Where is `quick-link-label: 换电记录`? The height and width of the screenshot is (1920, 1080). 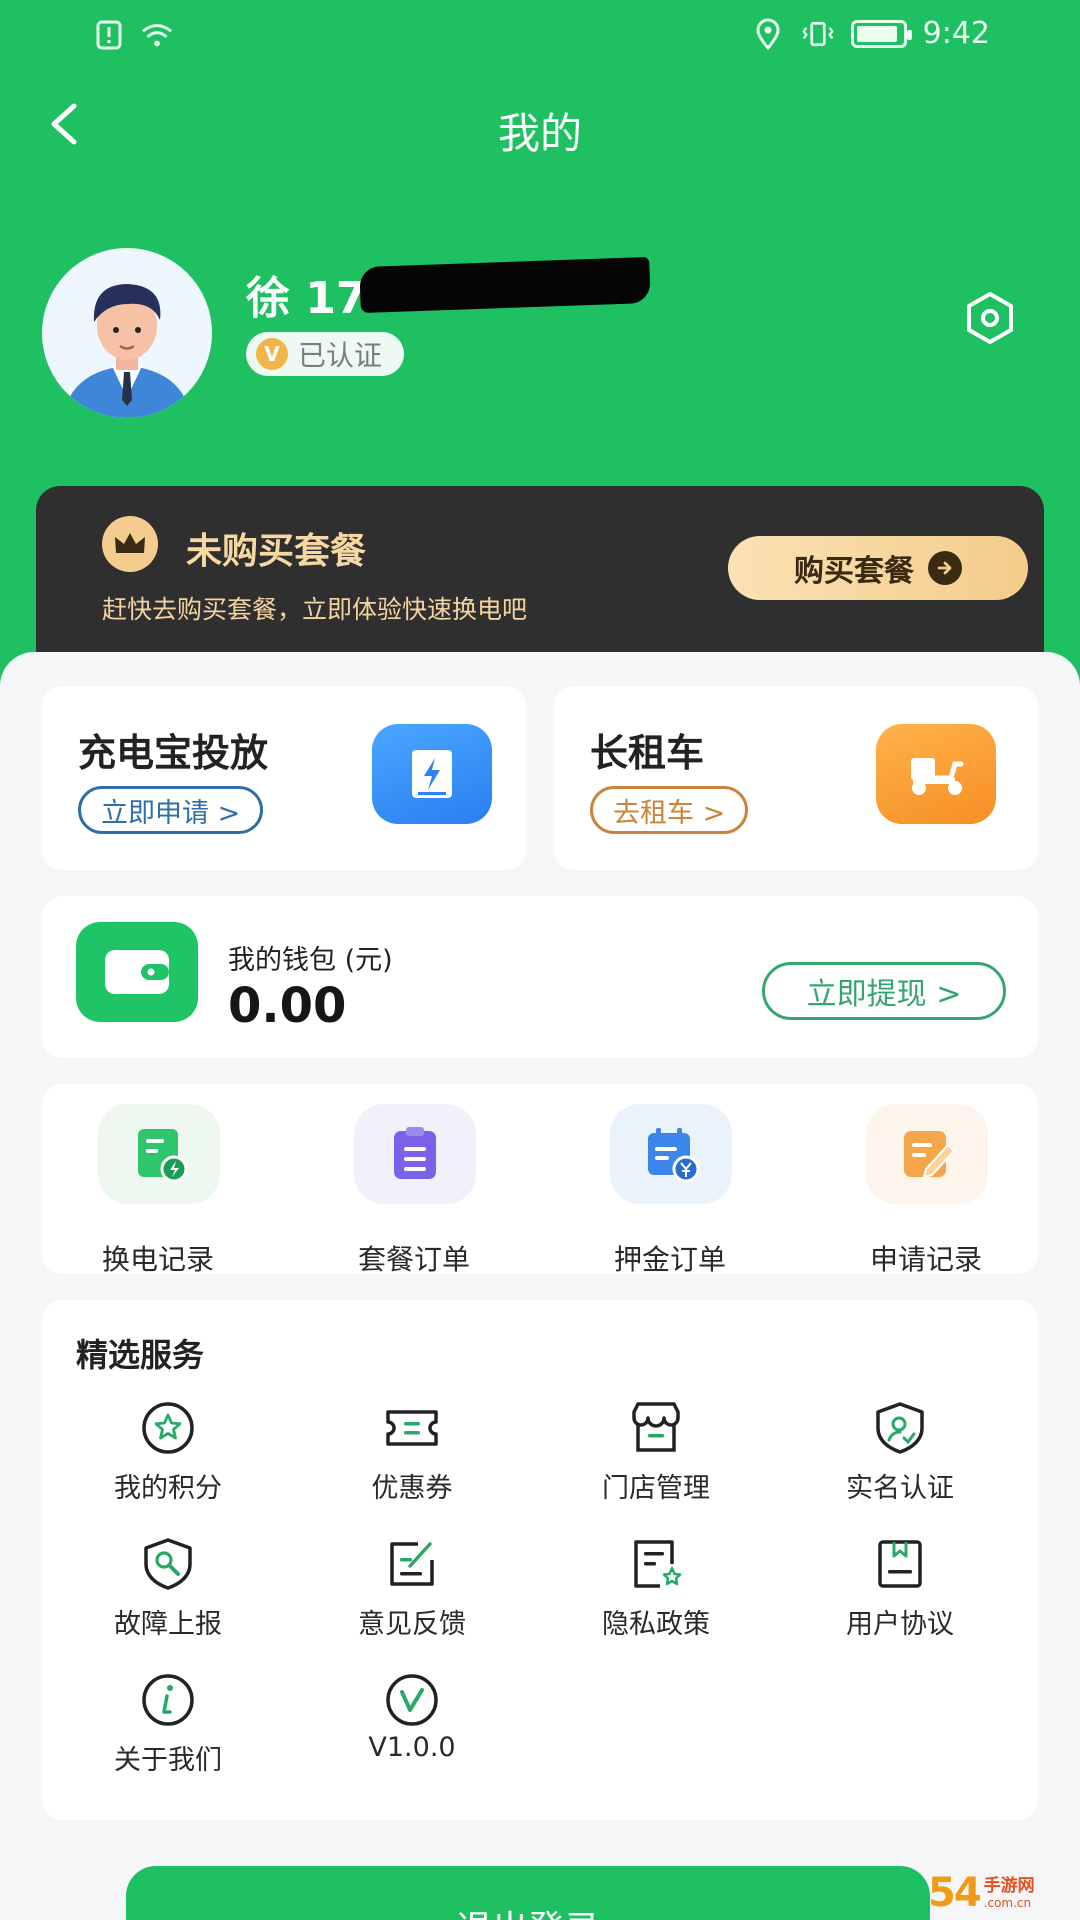
quick-link-label: 换电记录 is located at coordinates (157, 1259).